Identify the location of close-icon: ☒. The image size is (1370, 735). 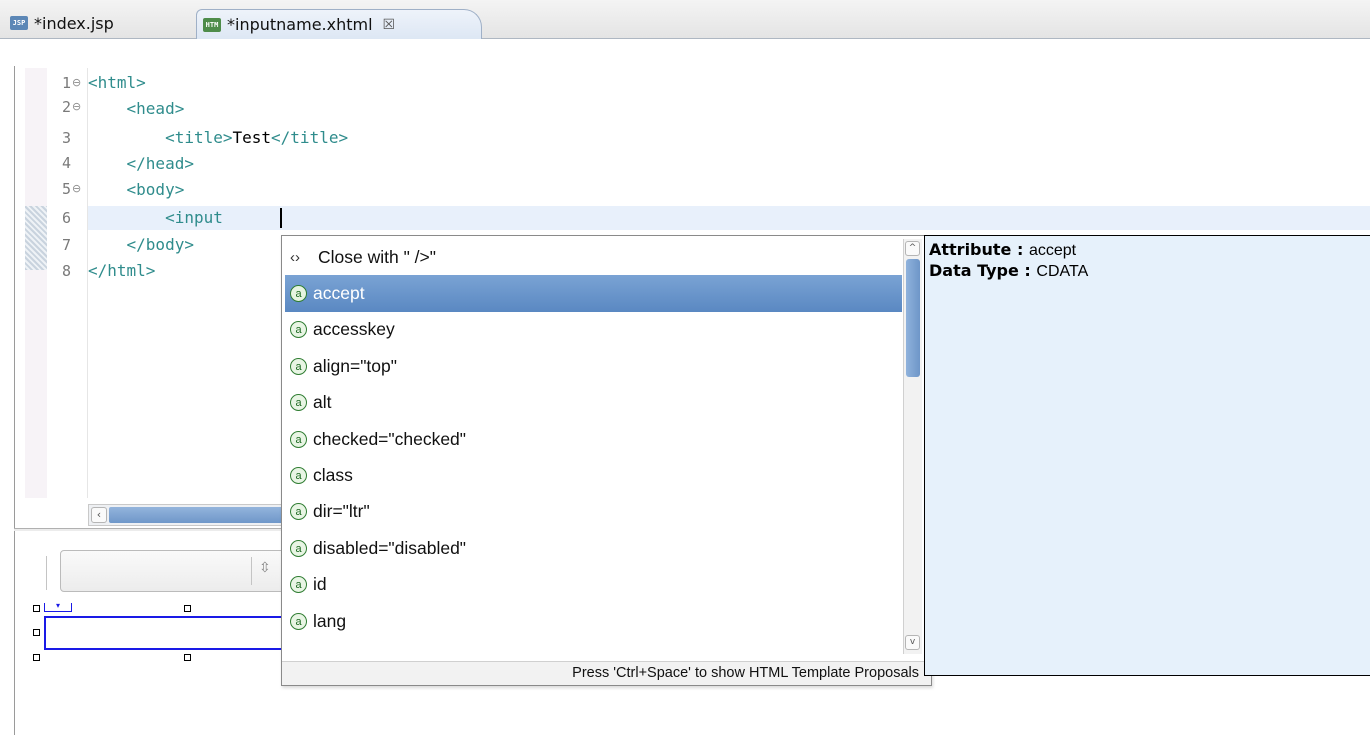
(389, 25).